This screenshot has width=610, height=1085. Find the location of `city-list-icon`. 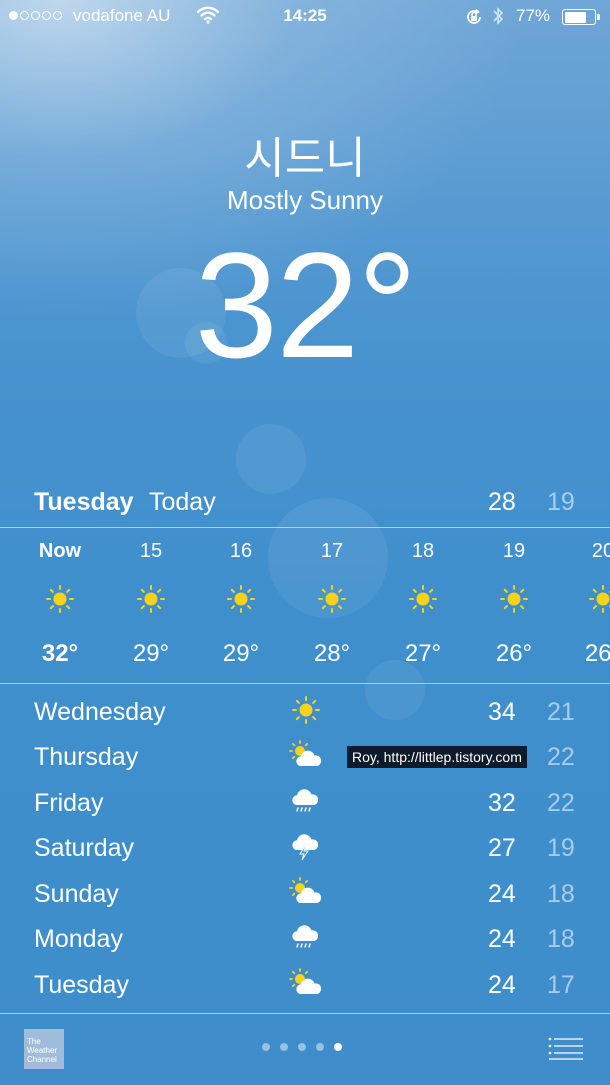

city-list-icon is located at coordinates (566, 1049).